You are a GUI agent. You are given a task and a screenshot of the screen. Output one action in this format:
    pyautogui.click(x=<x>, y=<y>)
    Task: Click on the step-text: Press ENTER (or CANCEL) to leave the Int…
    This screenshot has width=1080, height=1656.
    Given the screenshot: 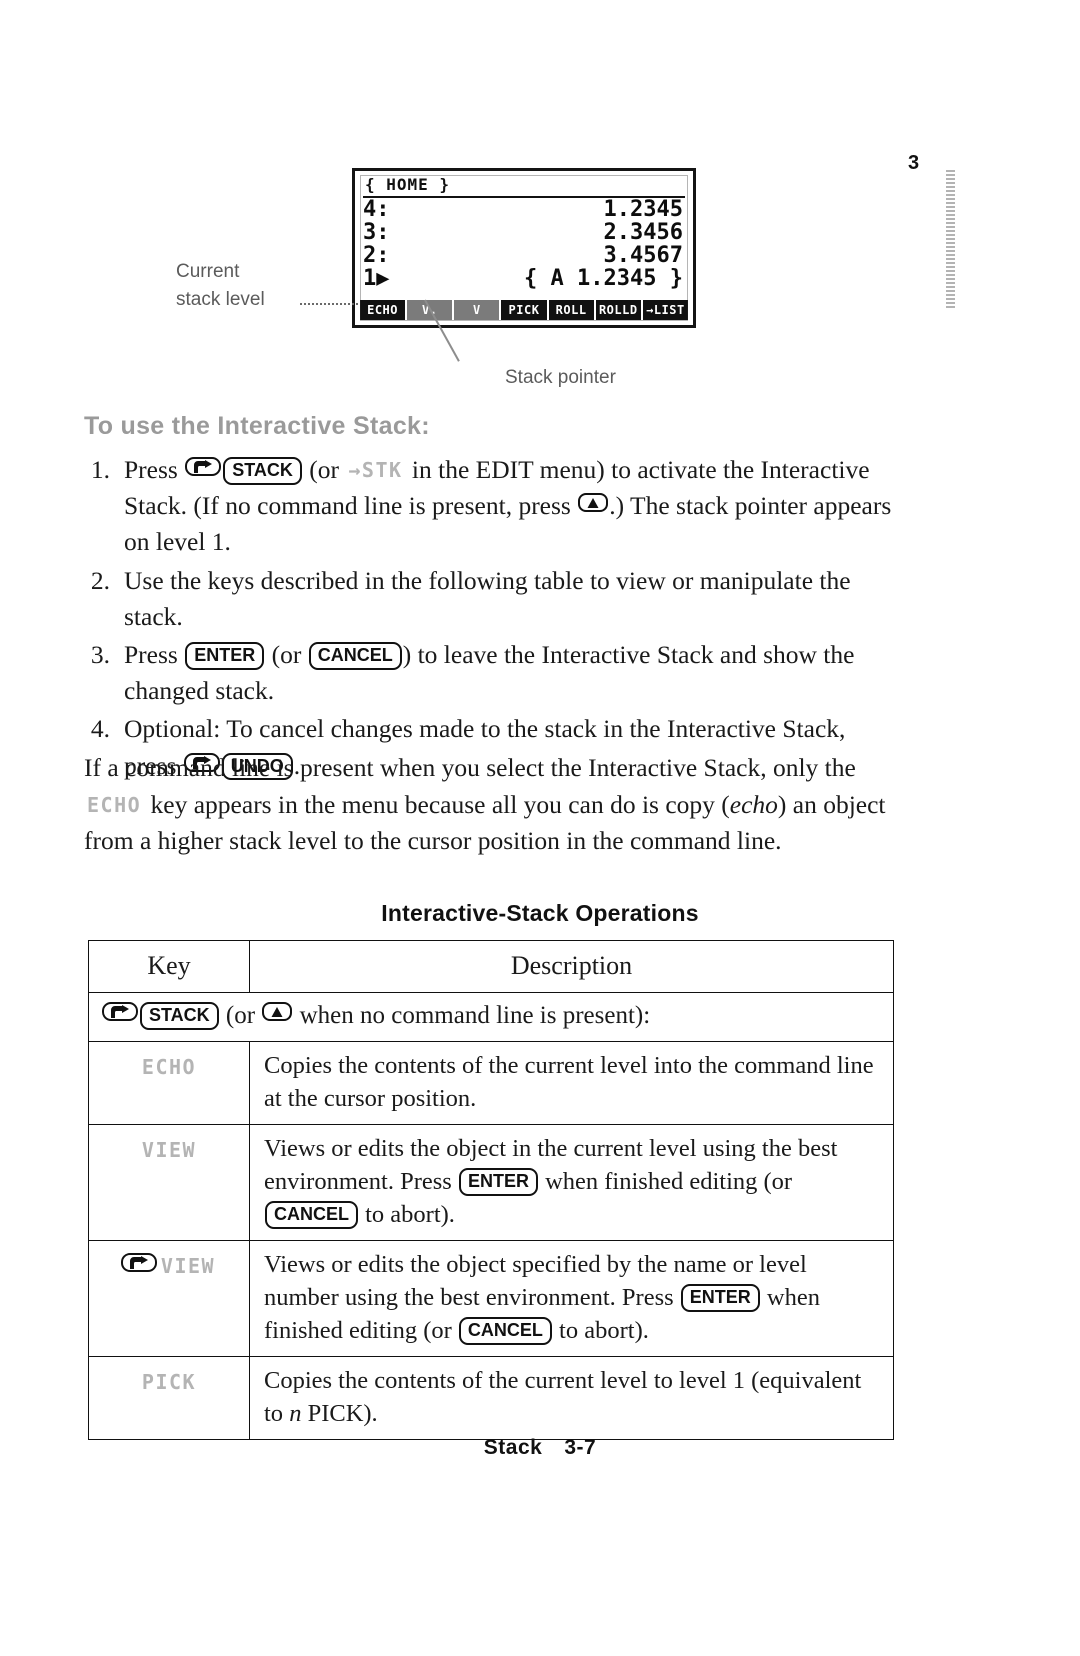 What is the action you would take?
    pyautogui.click(x=511, y=673)
    